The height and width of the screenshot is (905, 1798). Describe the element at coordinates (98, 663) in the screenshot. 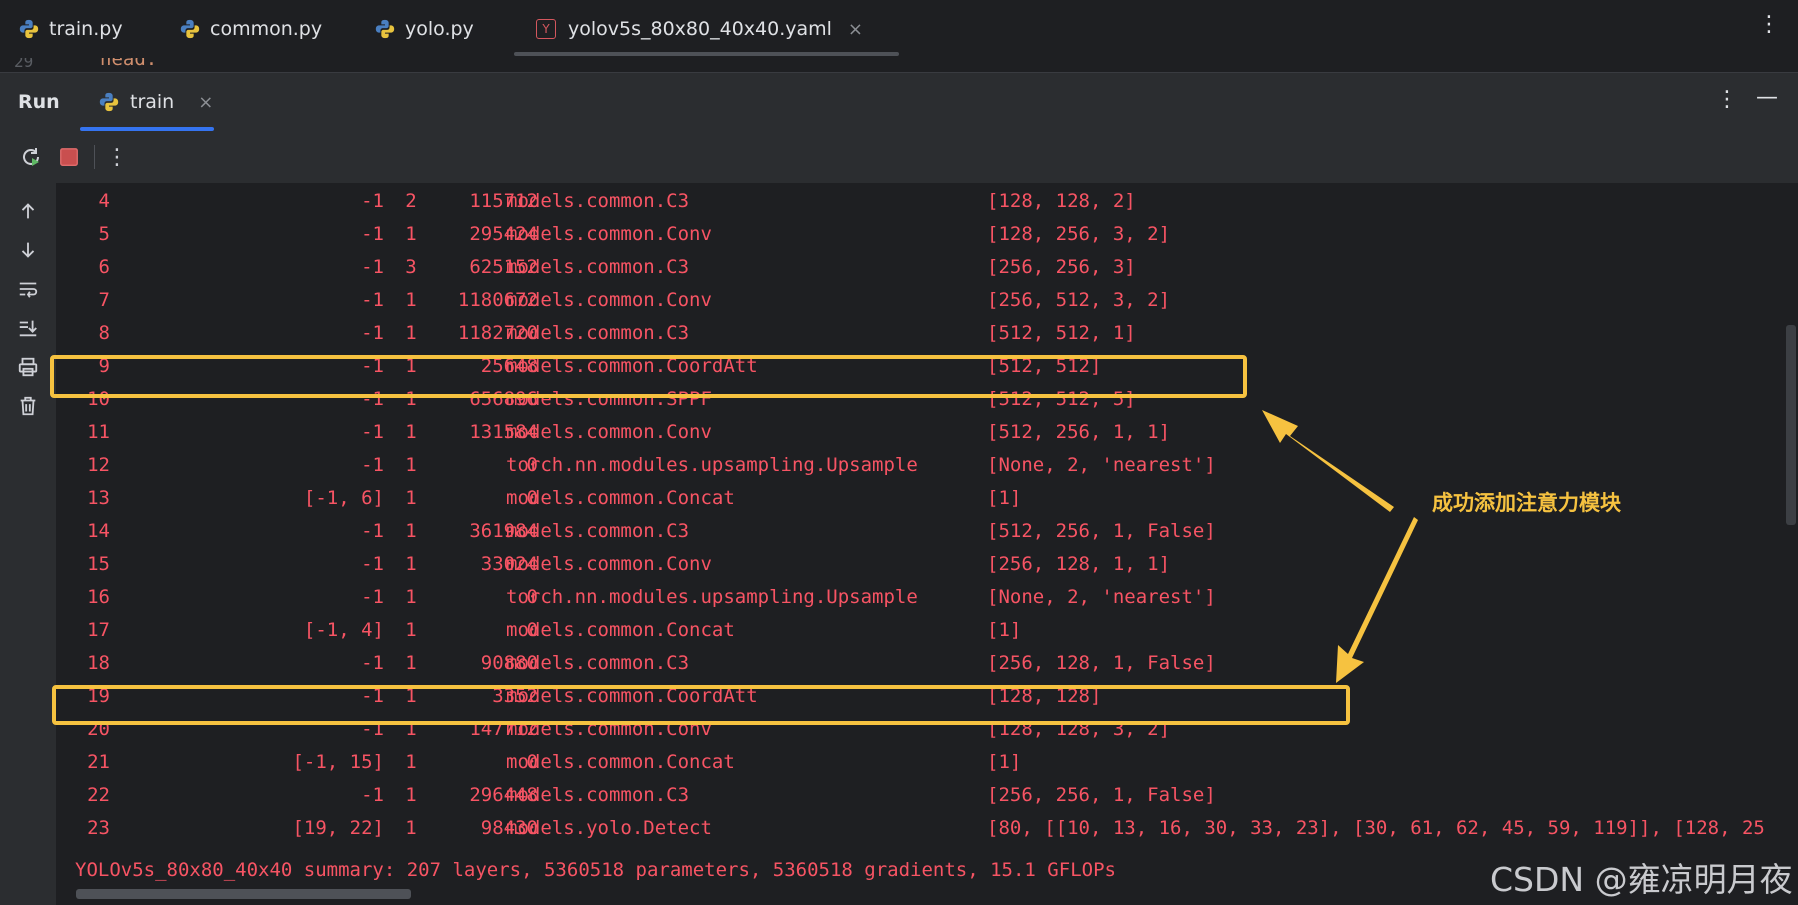

I see `cell-idx: 18` at that location.